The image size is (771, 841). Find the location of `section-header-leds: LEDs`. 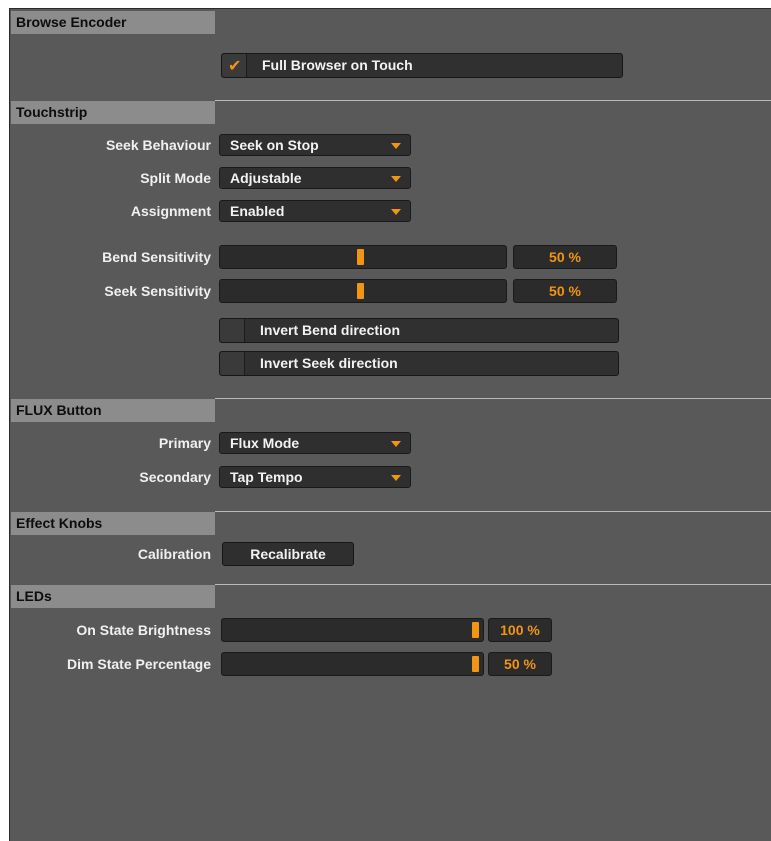

section-header-leds: LEDs is located at coordinates (113, 596).